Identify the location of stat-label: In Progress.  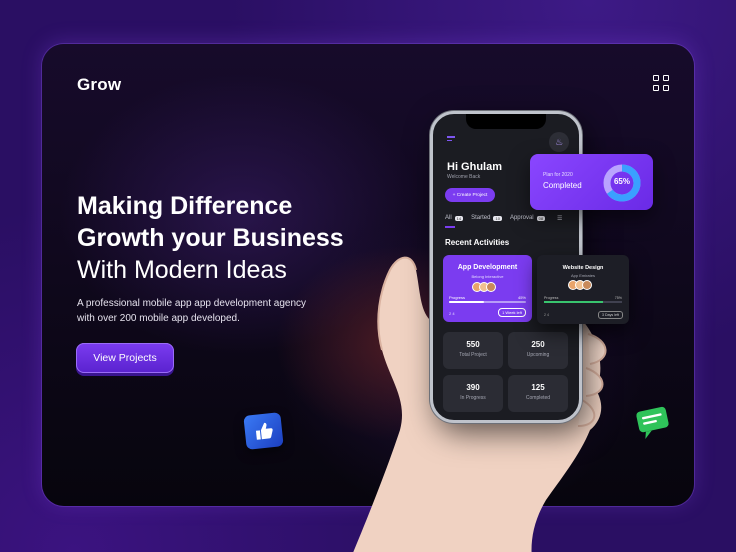
(473, 398).